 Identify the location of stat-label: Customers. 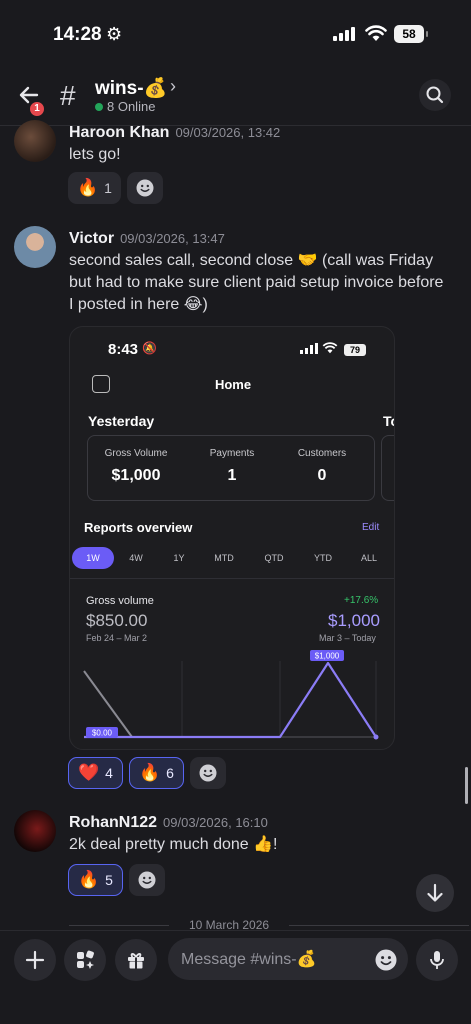
(322, 453).